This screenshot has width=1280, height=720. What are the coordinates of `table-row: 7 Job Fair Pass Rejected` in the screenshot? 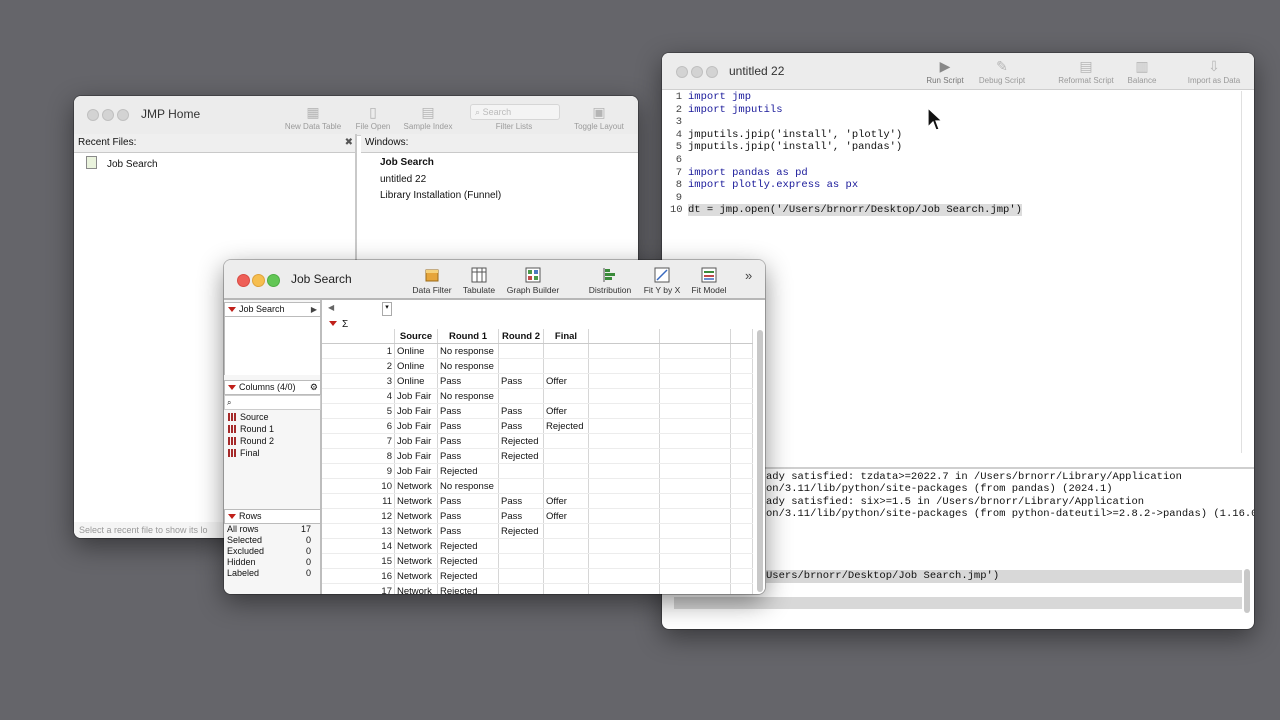 It's located at (537, 441).